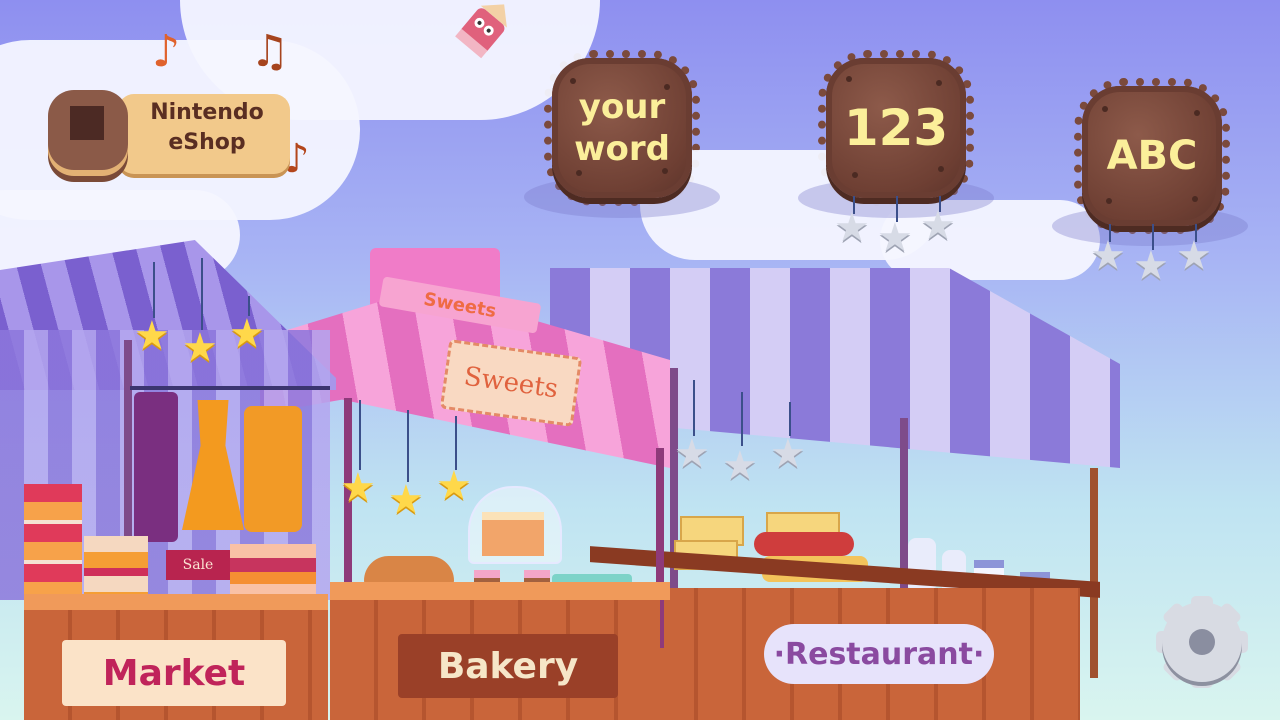  I want to click on sale-tag-label: Sale, so click(198, 565).